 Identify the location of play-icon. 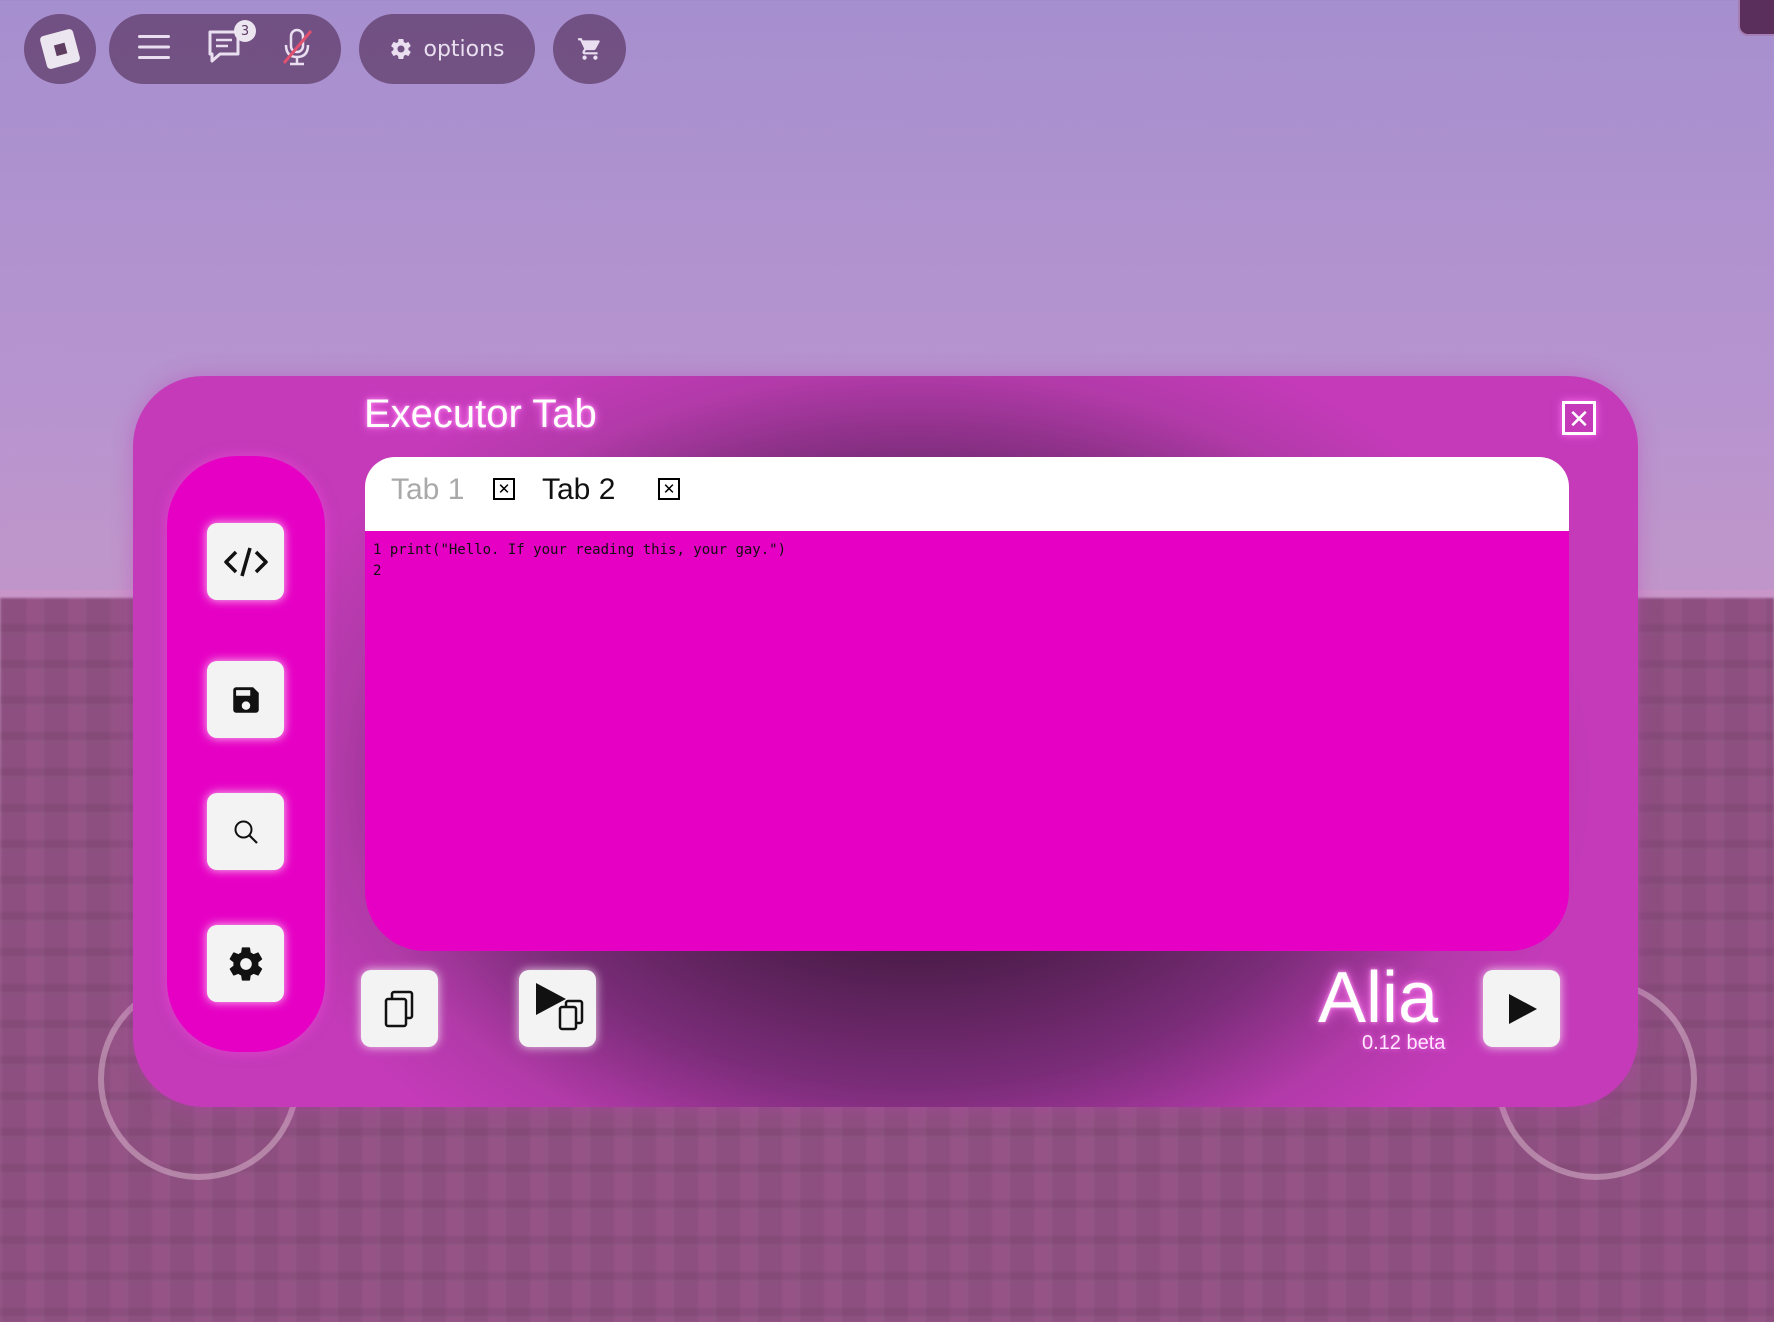
(1522, 1008).